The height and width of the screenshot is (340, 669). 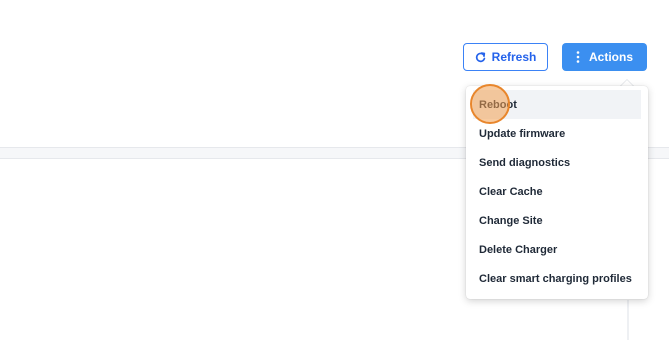 I want to click on menu-item-clear-cache: Clear Cache, so click(x=557, y=191).